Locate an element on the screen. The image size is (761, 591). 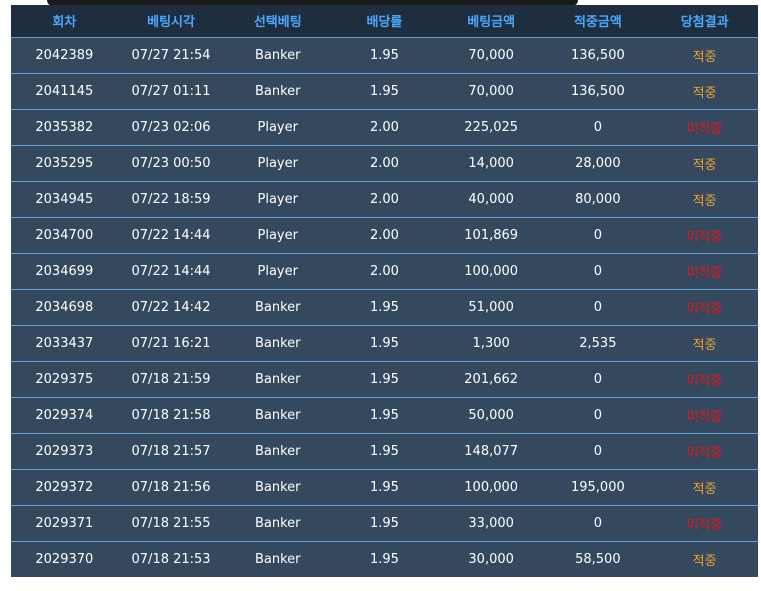
table-row: 2029371 07/18 21:55 Banker 1.95 33,000 0 미적중 is located at coordinates (384, 523).